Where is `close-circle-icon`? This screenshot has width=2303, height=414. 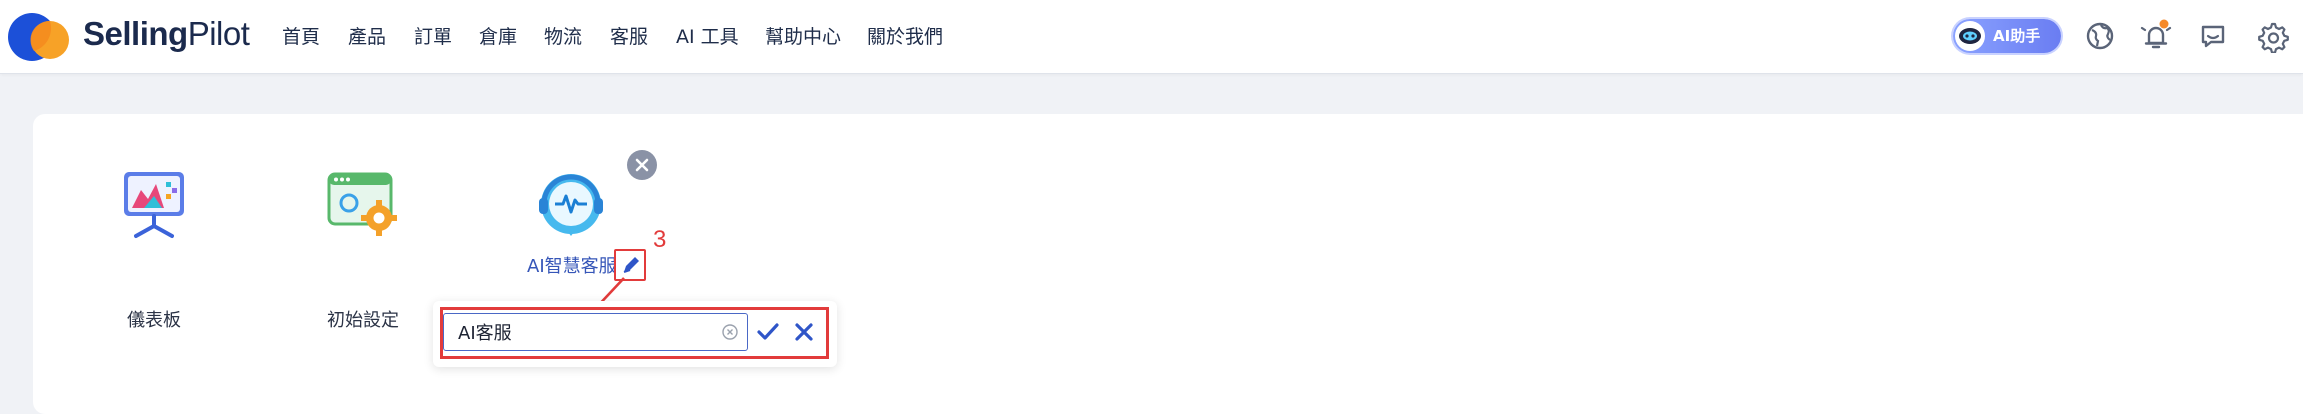
close-circle-icon is located at coordinates (642, 165).